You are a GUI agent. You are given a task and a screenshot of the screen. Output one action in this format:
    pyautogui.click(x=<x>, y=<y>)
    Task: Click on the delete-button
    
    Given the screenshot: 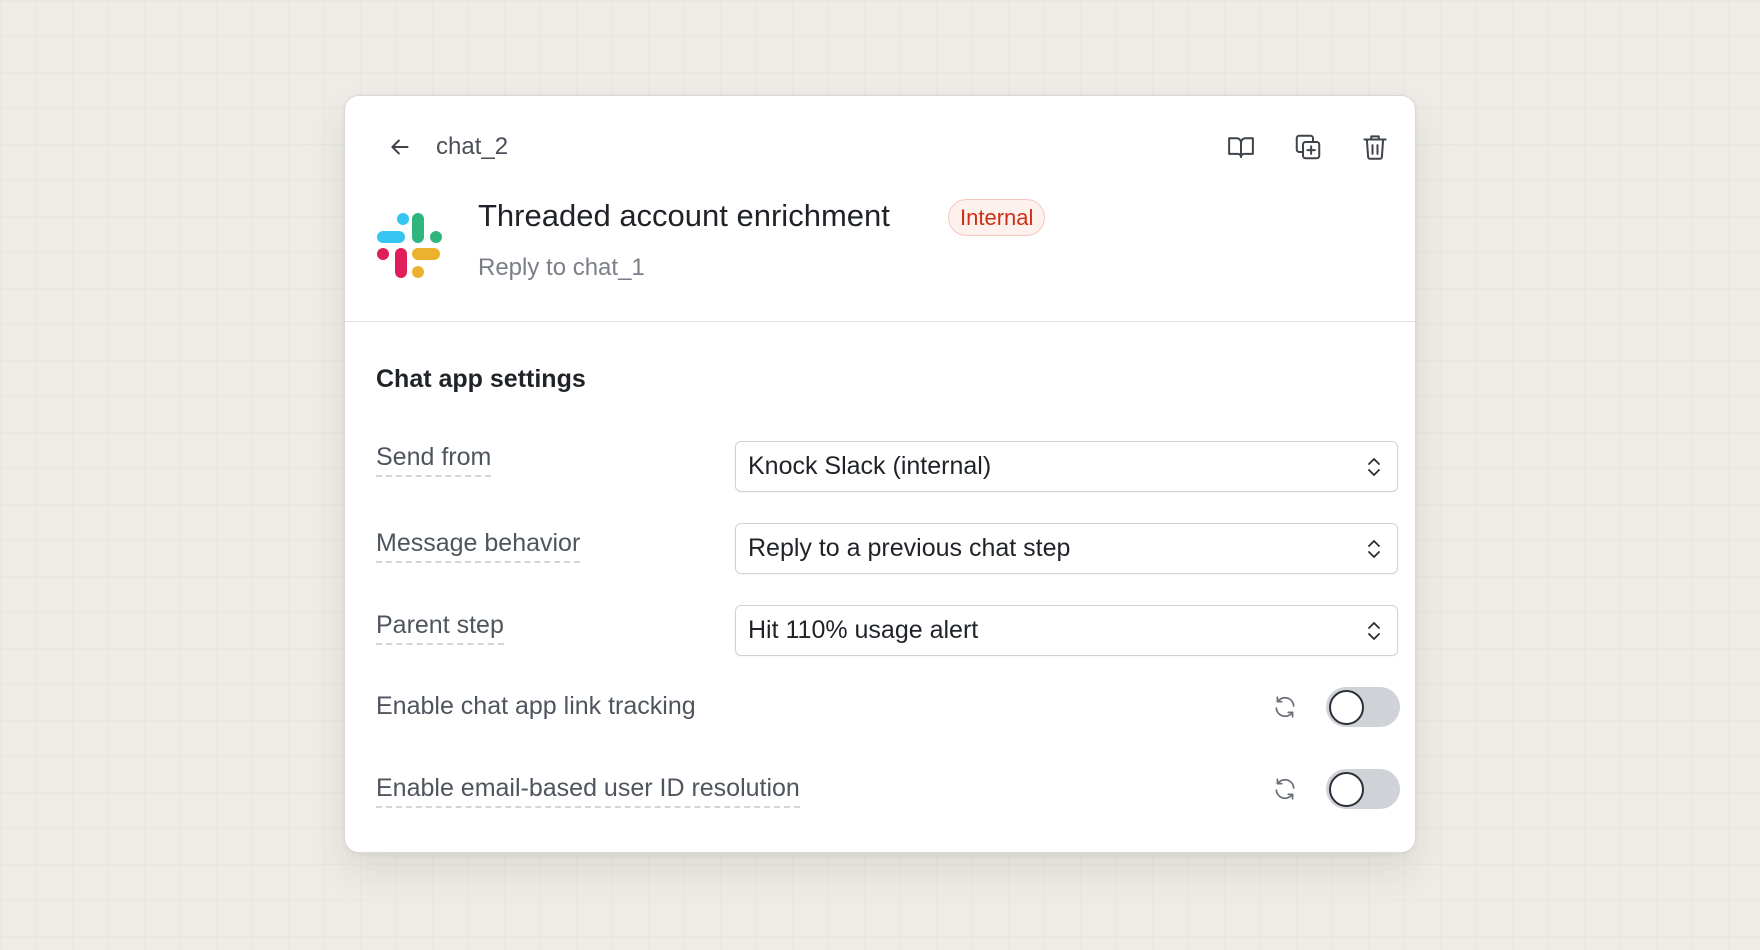 What is the action you would take?
    pyautogui.click(x=1375, y=147)
    